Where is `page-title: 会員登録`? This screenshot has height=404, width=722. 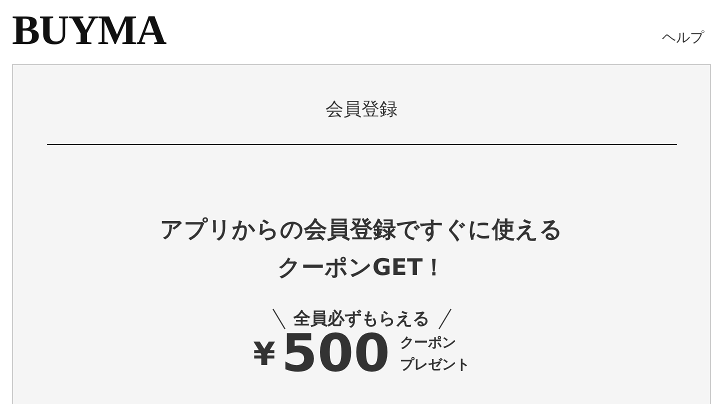
page-title: 会員登録 is located at coordinates (362, 110).